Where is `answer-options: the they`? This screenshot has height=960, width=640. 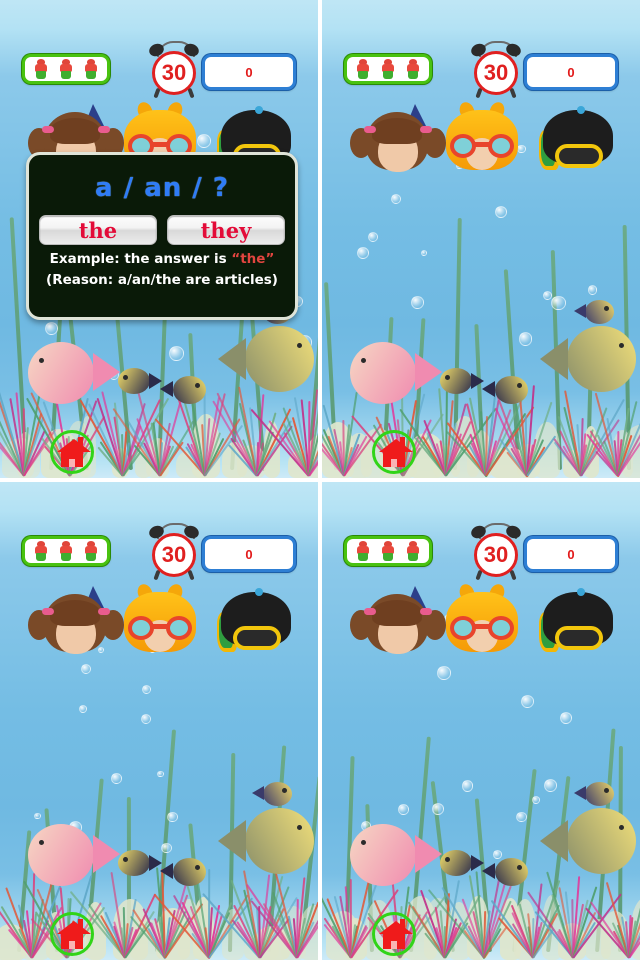 answer-options: the they is located at coordinates (162, 230).